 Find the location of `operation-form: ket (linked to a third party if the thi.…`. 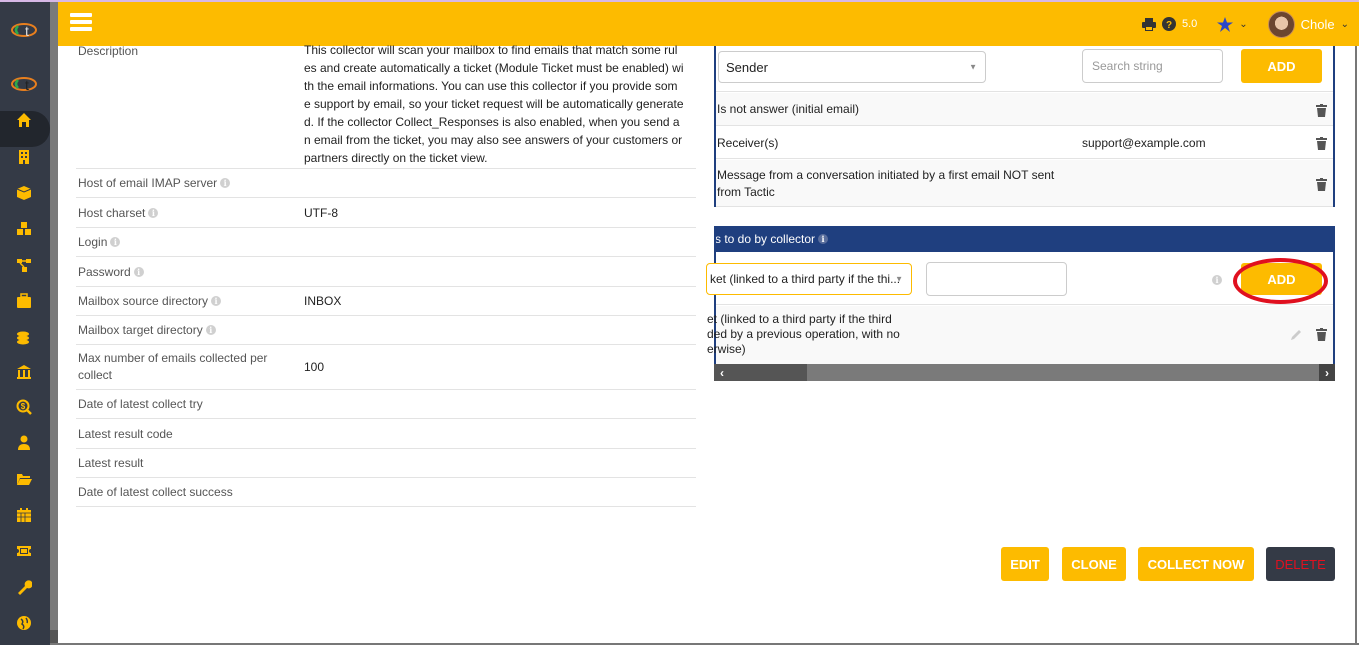

operation-form: ket (linked to a third party if the thi.… is located at coordinates (1019, 278).